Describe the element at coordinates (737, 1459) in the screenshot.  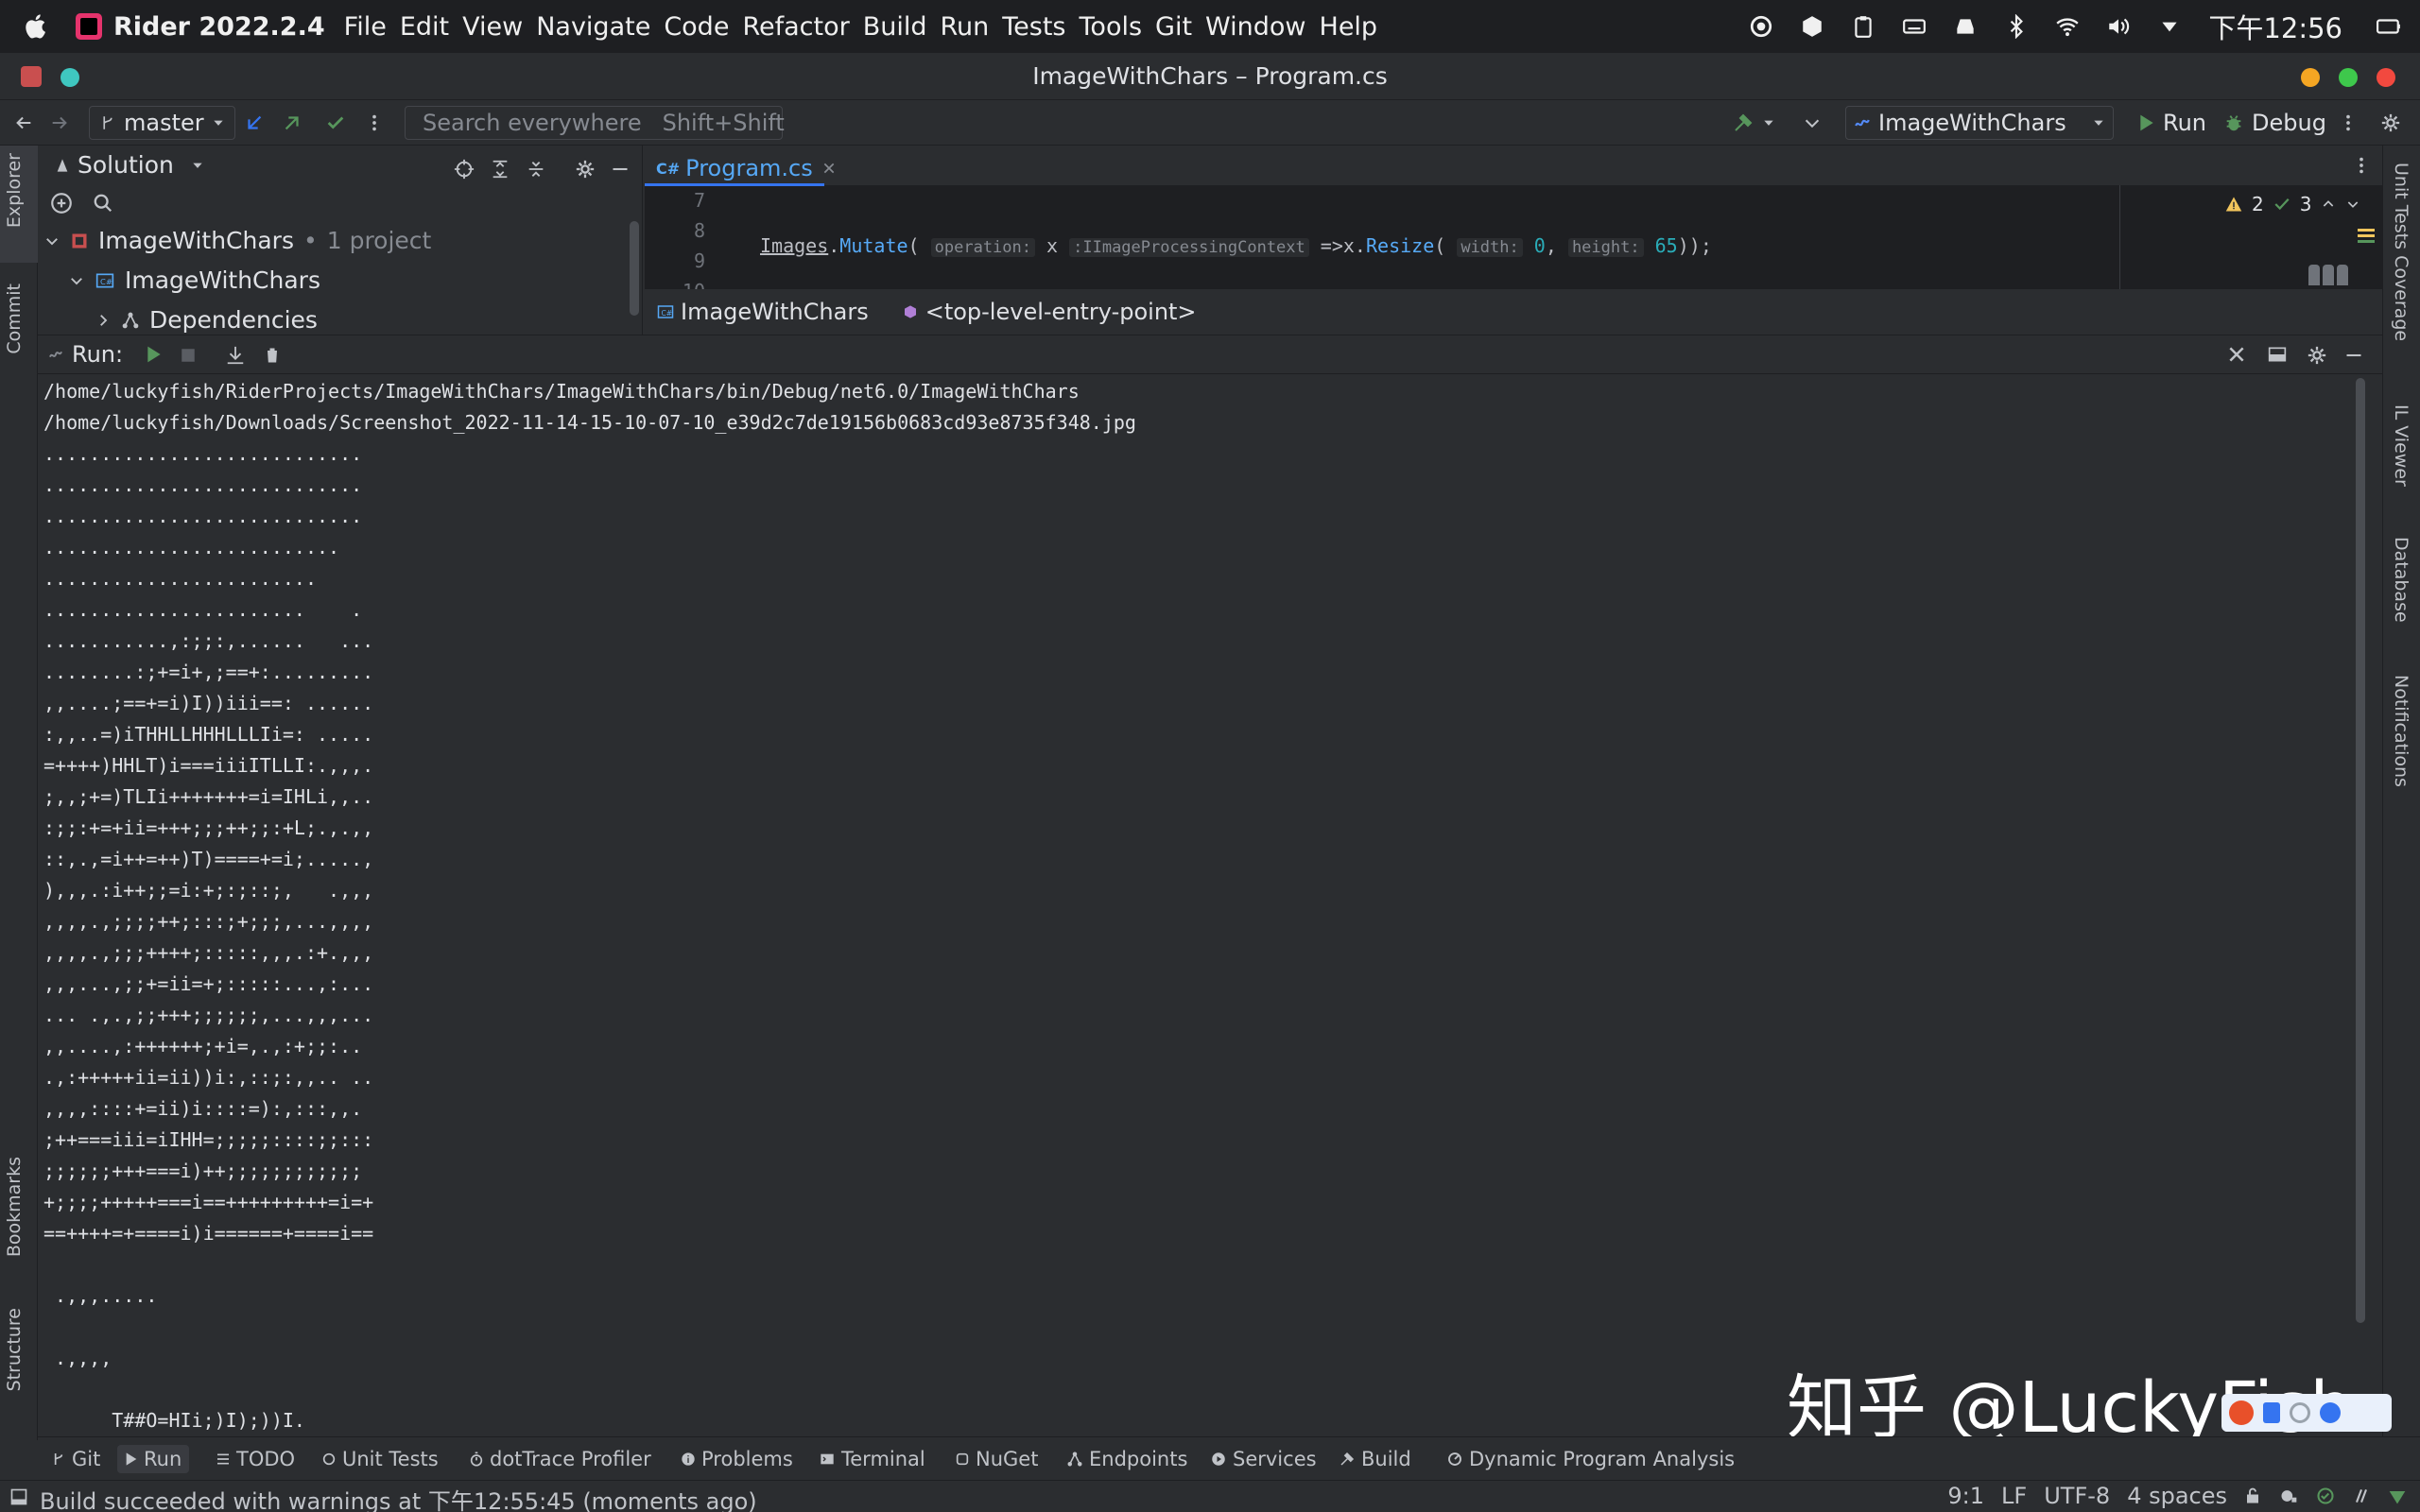
I see `tab-problems: Problems` at that location.